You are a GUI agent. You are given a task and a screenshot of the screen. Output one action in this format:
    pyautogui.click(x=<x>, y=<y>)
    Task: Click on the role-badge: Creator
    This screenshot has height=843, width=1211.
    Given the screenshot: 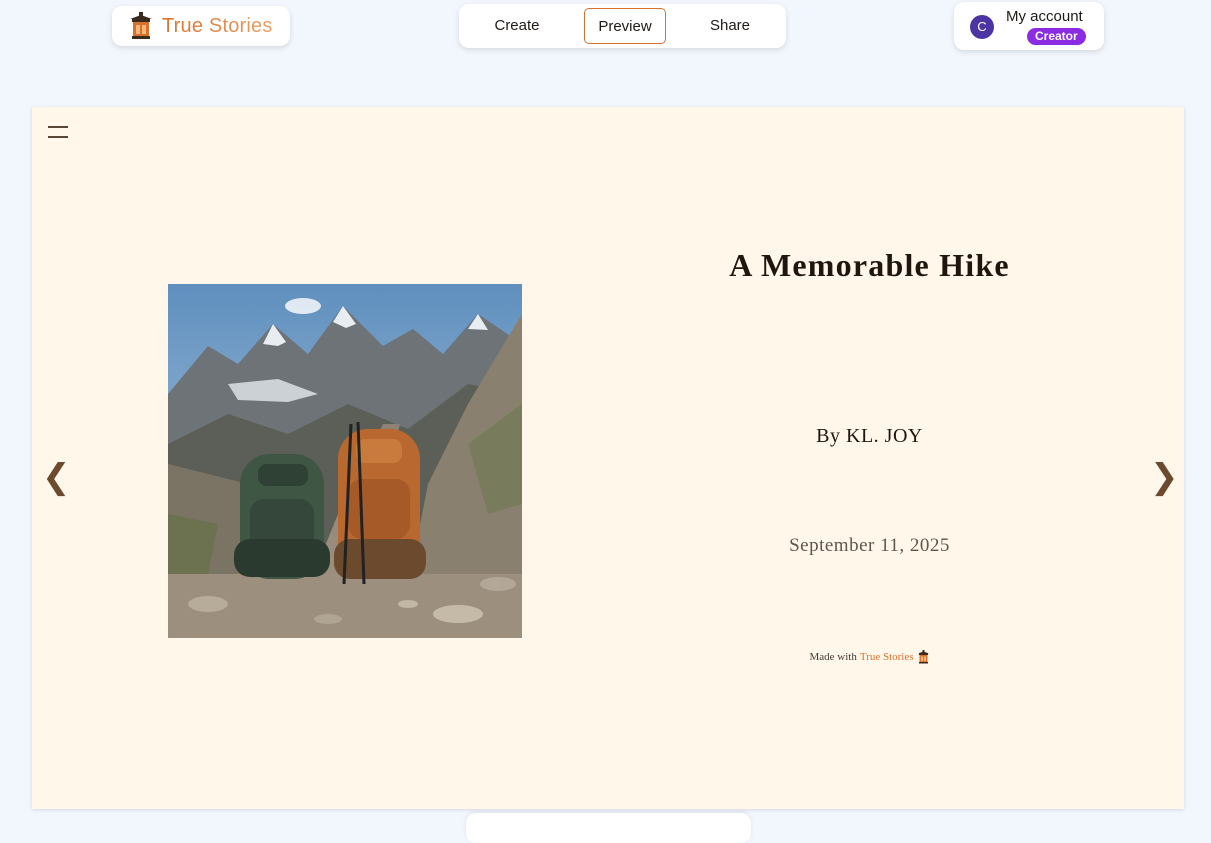 What is the action you would take?
    pyautogui.click(x=1056, y=36)
    